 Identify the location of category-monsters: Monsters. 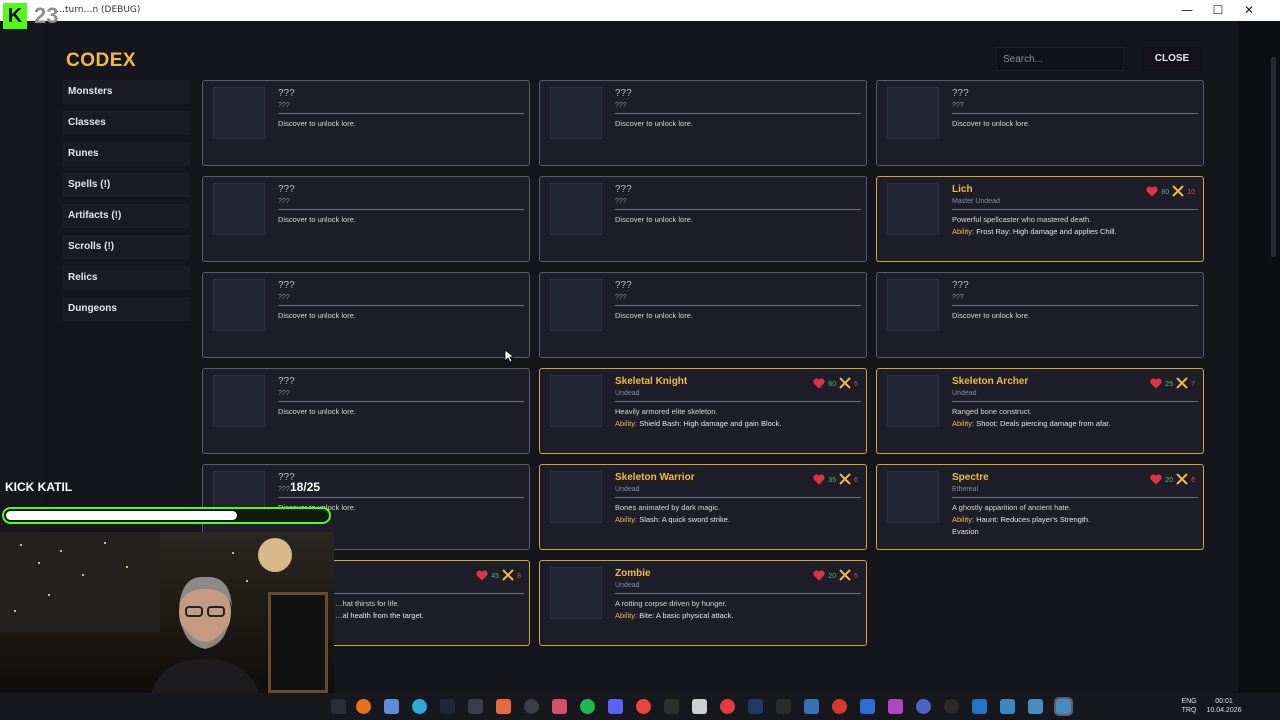
(126, 92).